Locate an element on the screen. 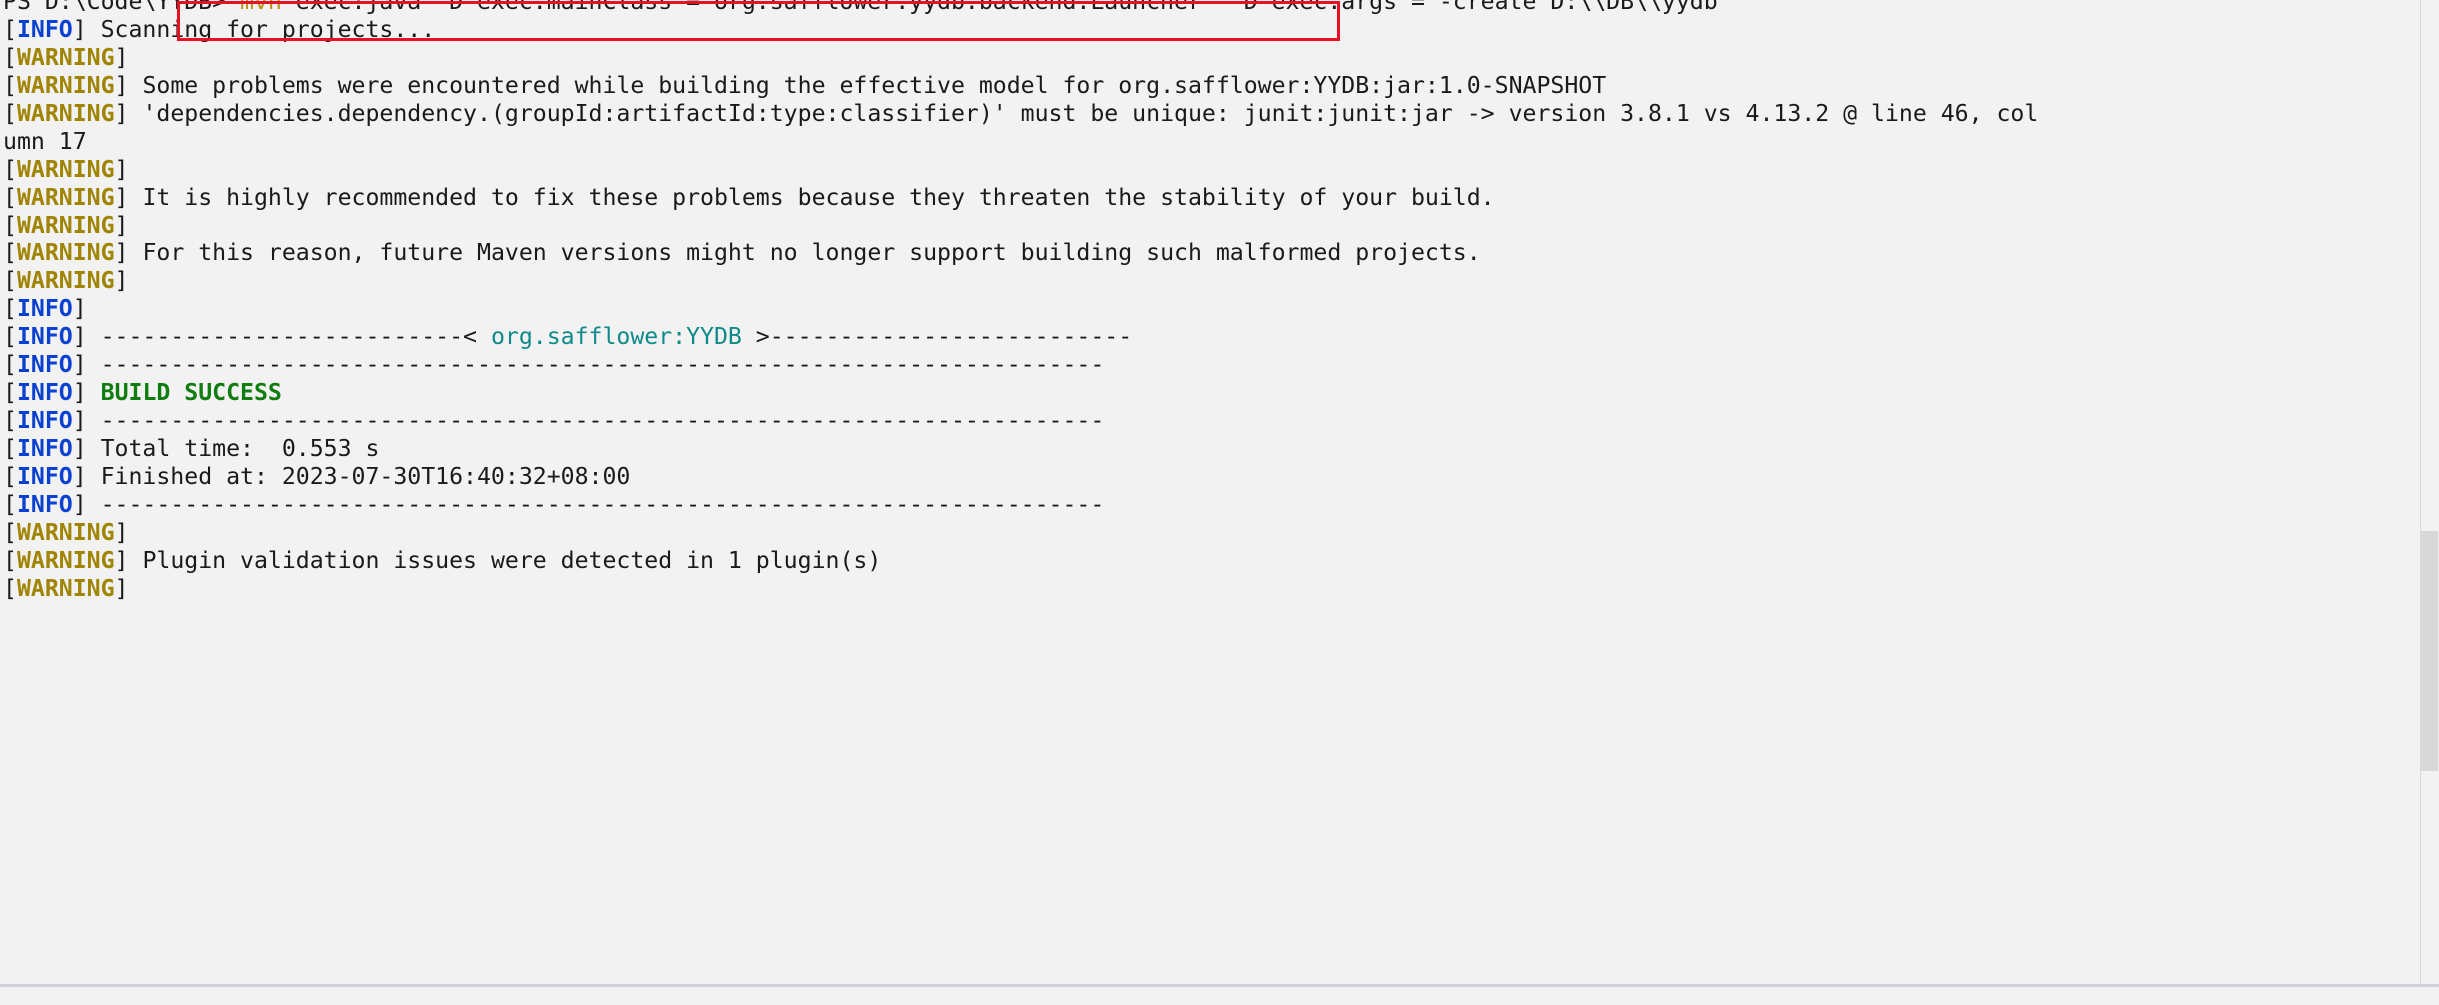 Image resolution: width=2439 pixels, height=1005 pixels. vertical-scrollbar-track is located at coordinates (2429, 492).